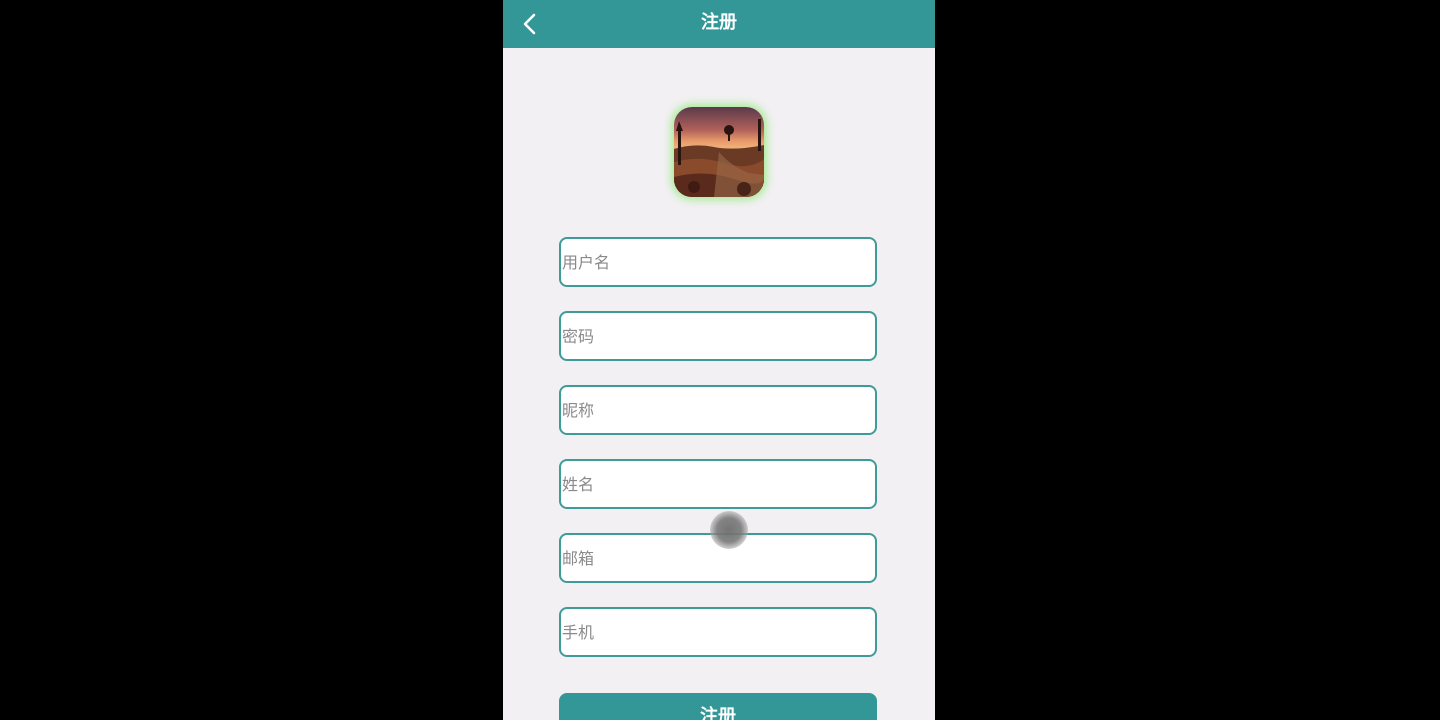  What do you see at coordinates (718, 706) in the screenshot?
I see `register-button: 注册` at bounding box center [718, 706].